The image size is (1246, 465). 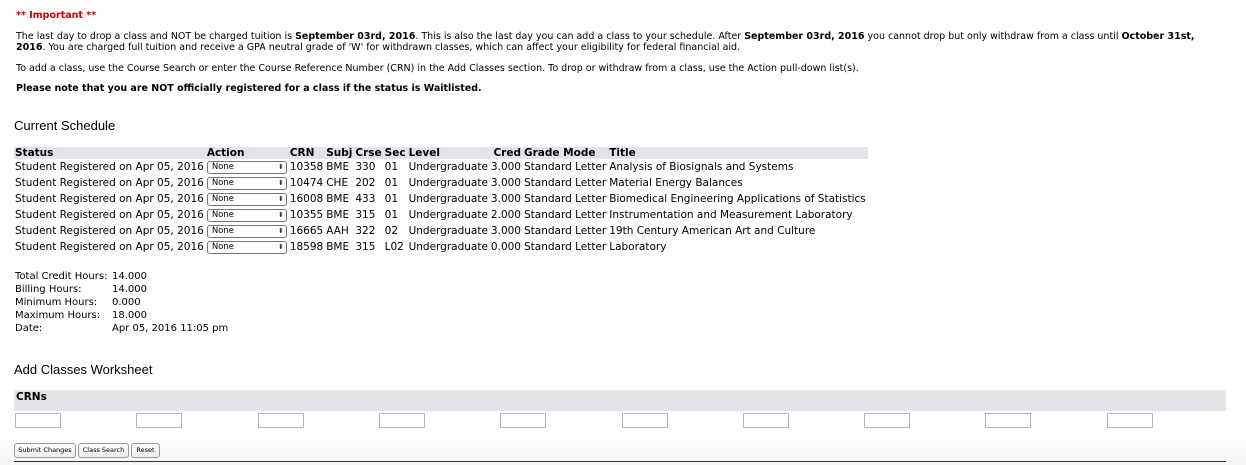 I want to click on cell-title: Material Energy Balances, so click(x=676, y=183).